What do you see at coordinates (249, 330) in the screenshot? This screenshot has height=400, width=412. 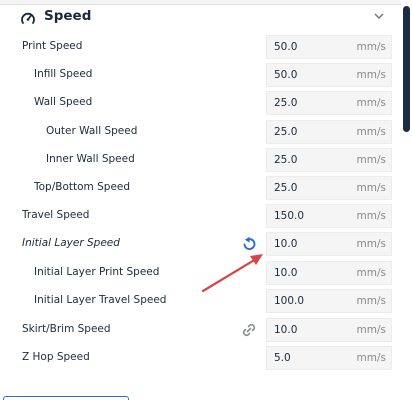 I see `link-icon` at bounding box center [249, 330].